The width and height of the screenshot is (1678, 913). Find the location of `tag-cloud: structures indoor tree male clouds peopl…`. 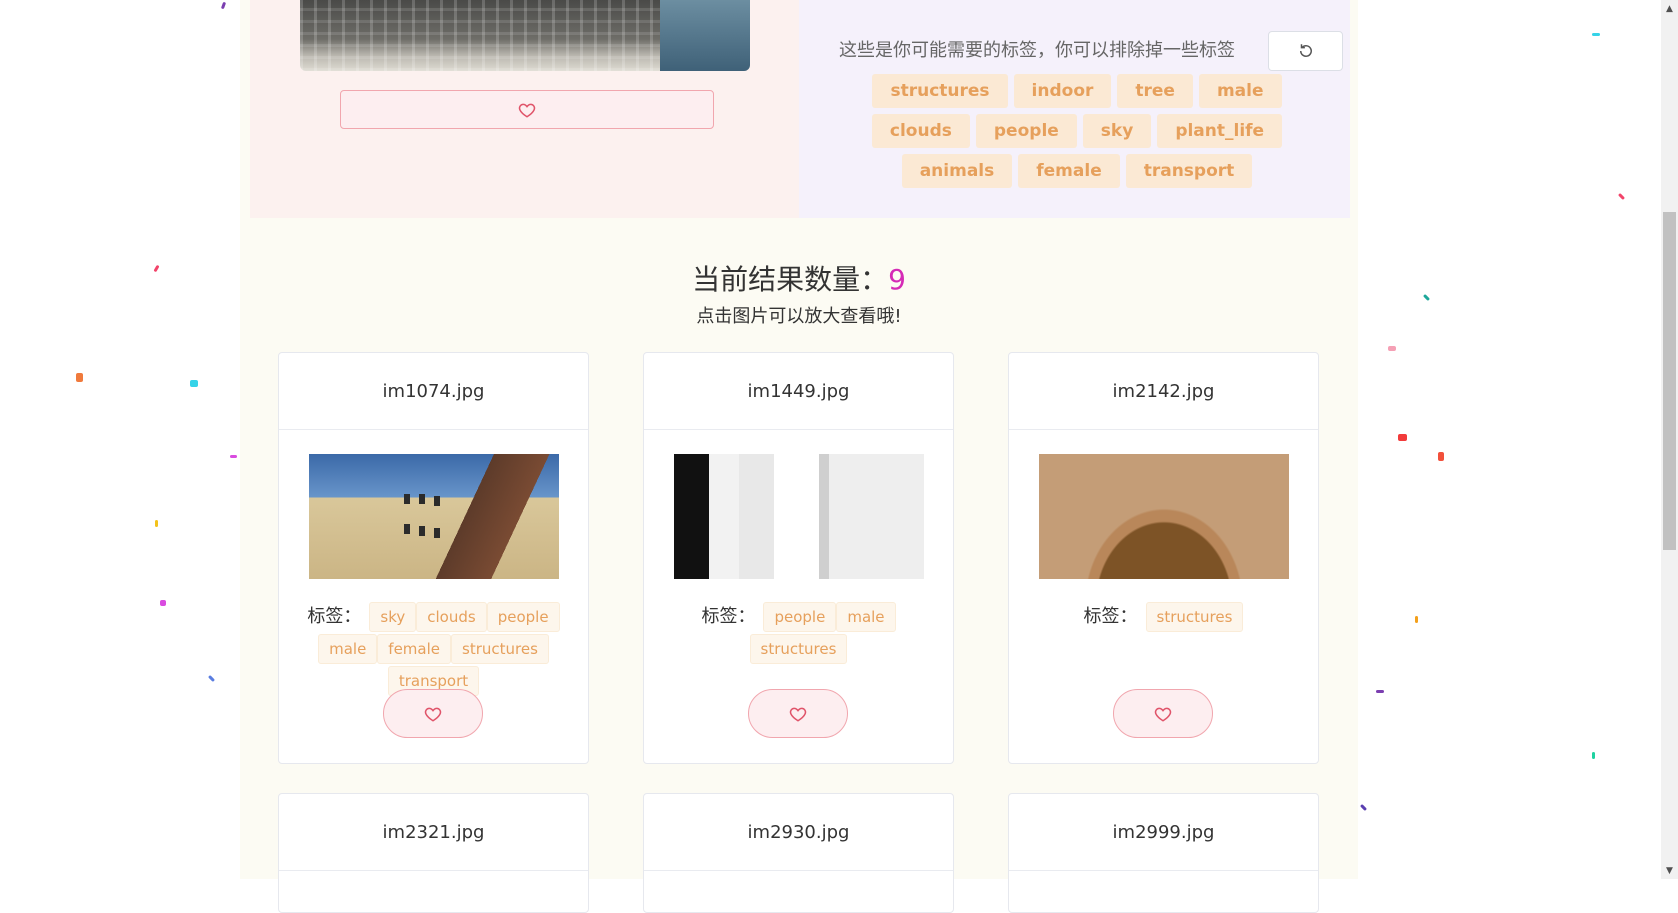

tag-cloud: structures indoor tree male clouds peopl… is located at coordinates (1077, 131).